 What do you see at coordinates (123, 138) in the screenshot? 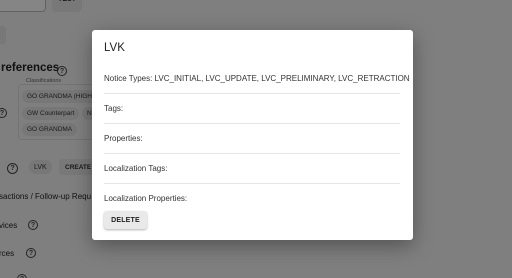
I see `properties-row: Properties:` at bounding box center [123, 138].